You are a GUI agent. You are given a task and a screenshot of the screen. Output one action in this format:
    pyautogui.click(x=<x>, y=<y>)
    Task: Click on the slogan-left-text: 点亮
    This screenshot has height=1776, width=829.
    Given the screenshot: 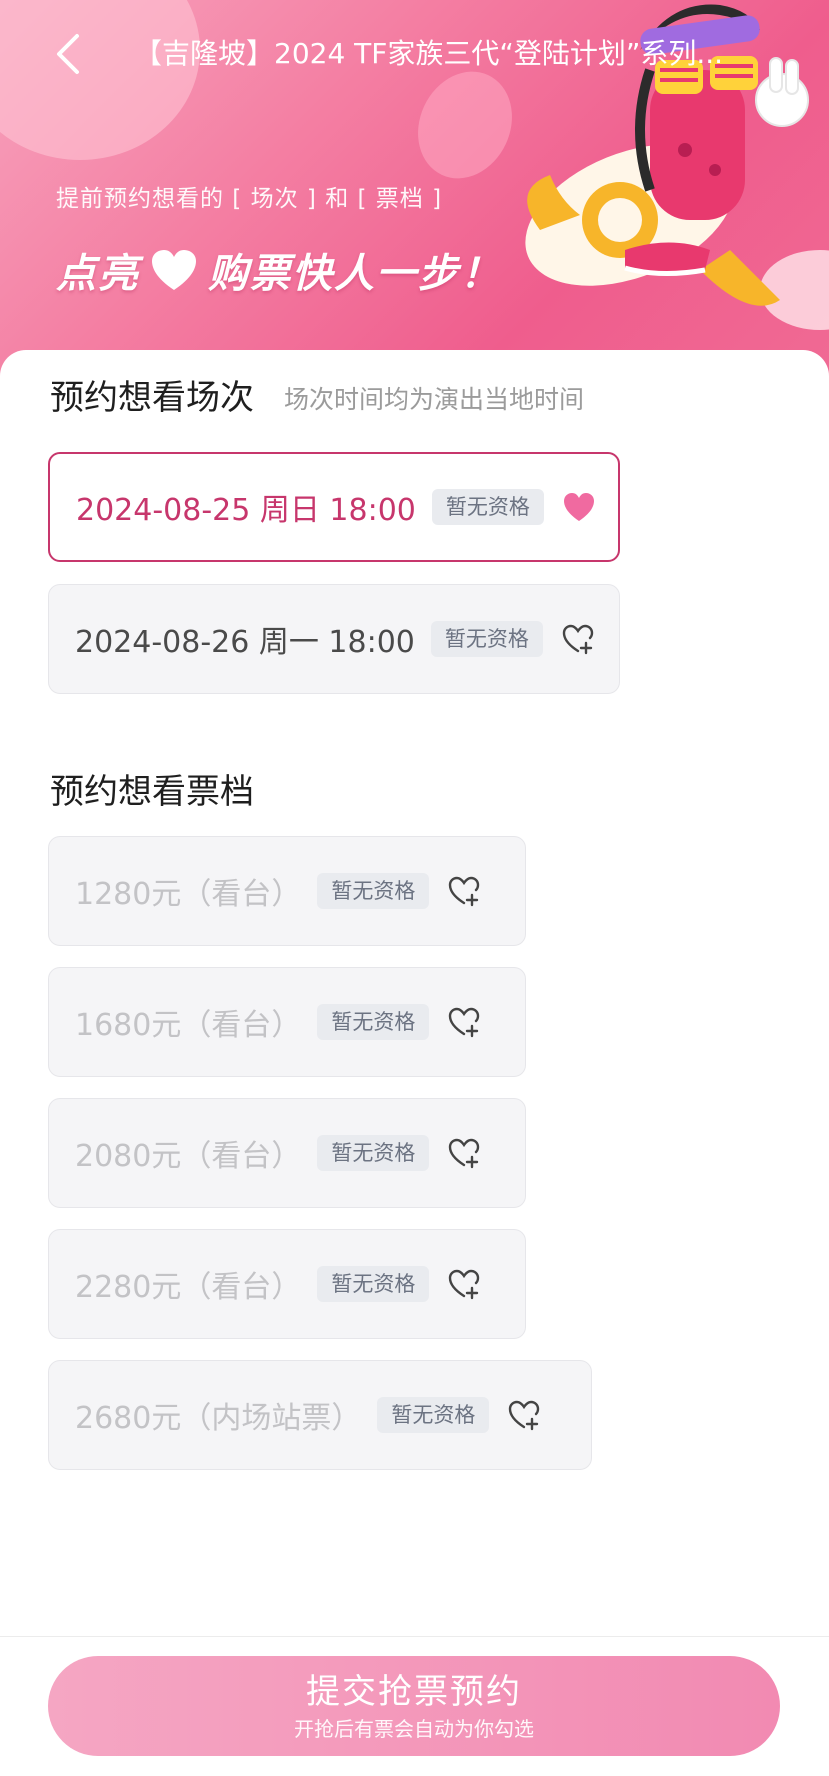 What is the action you would take?
    pyautogui.click(x=98, y=274)
    